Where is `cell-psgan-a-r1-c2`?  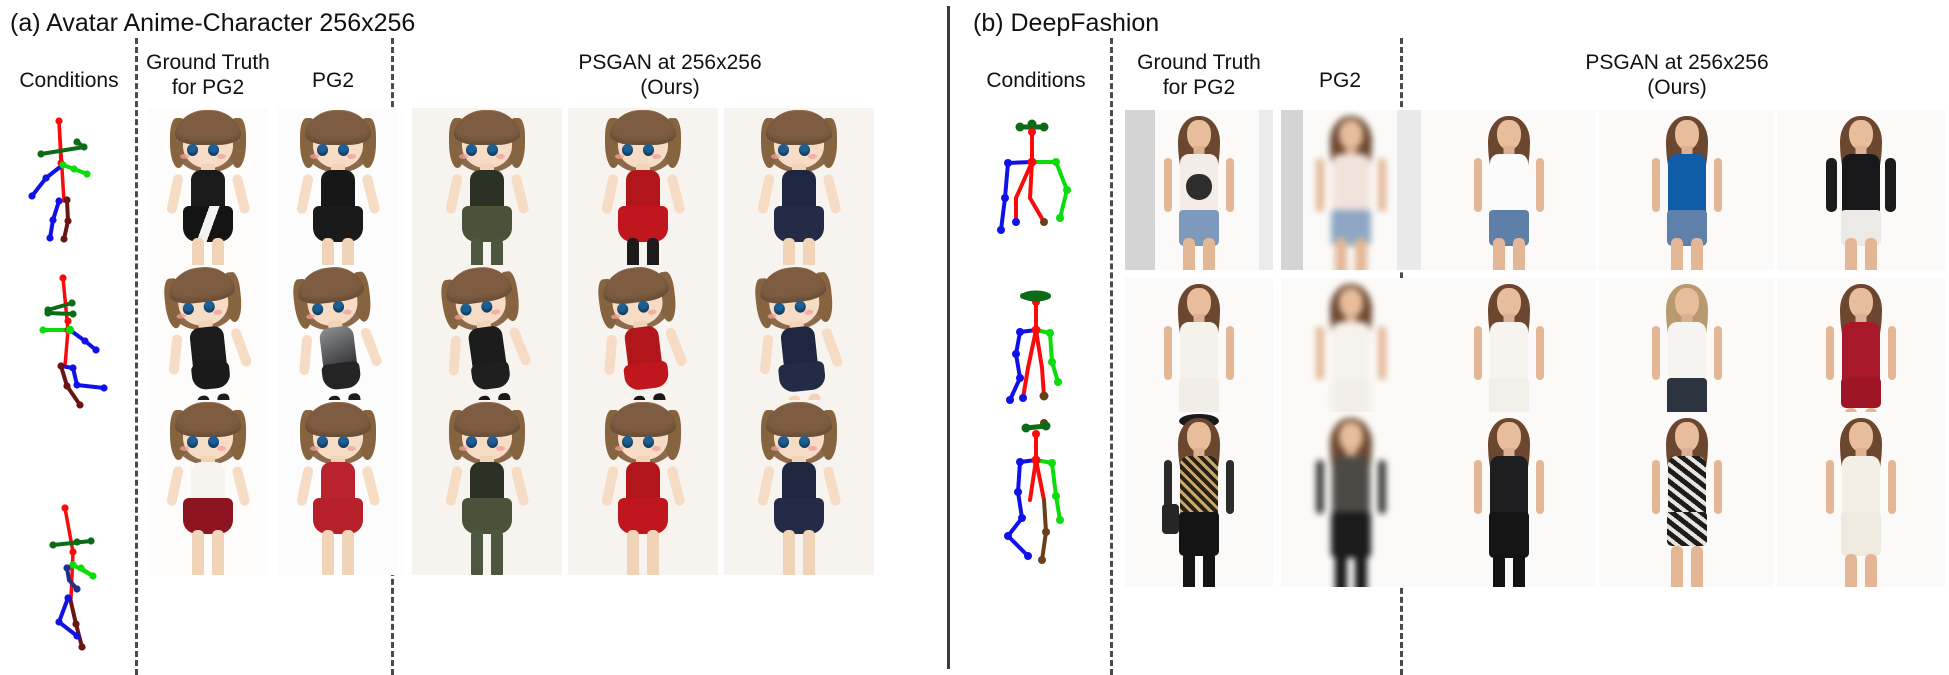 cell-psgan-a-r1-c2 is located at coordinates (643, 188).